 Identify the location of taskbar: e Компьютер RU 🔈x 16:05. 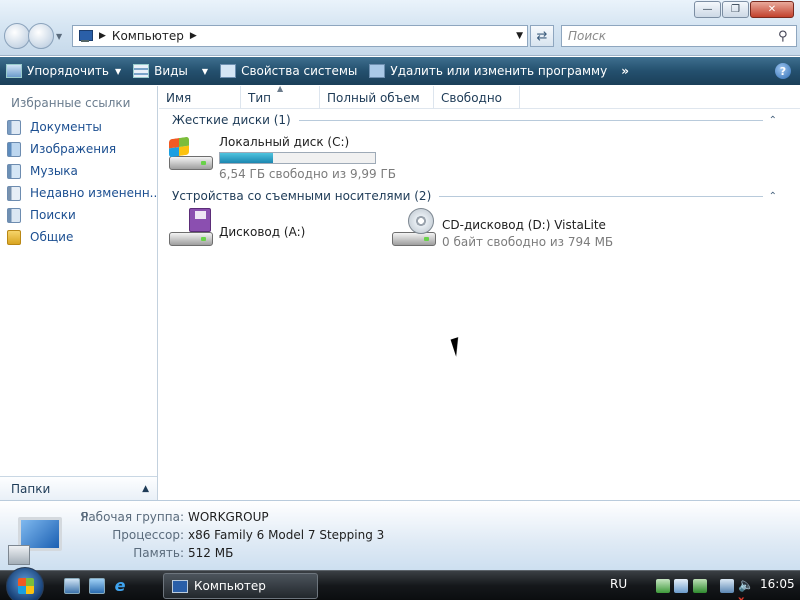
(400, 583).